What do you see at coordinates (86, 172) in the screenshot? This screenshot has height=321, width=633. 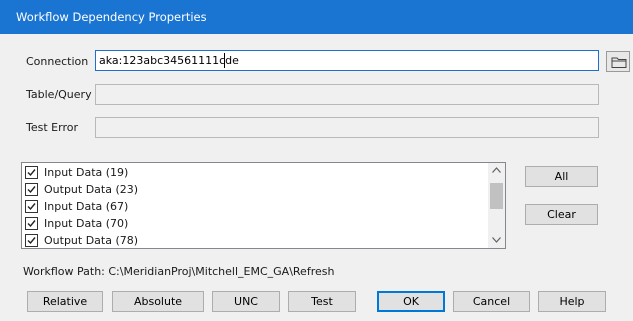 I see `list-item-label: Input Data (19)` at bounding box center [86, 172].